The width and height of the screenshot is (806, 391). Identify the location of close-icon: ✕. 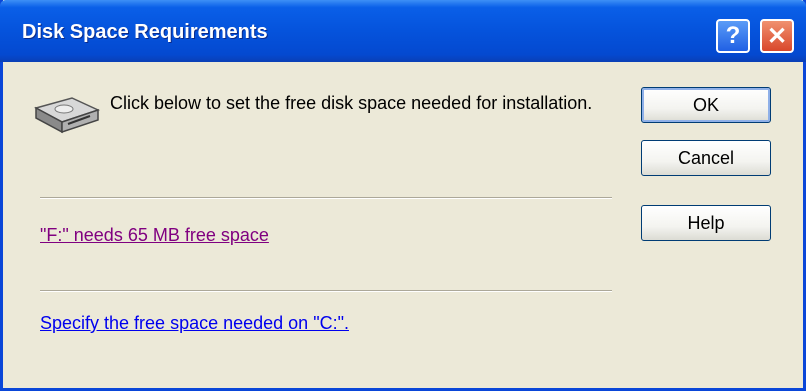
(777, 36).